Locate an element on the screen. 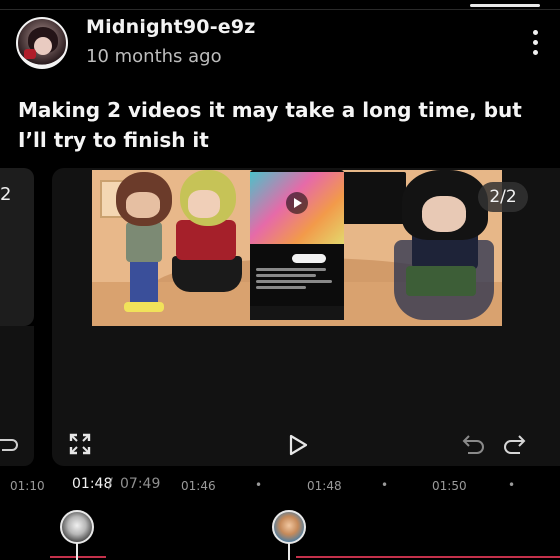 This screenshot has width=560, height=560. previous-card: 2 is located at coordinates (17, 247).